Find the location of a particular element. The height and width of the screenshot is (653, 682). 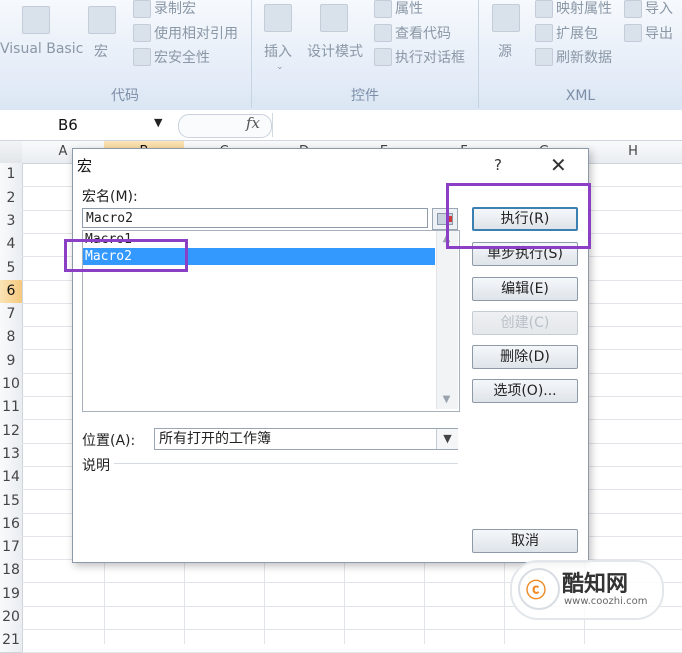

map-properties-icon is located at coordinates (544, 9).